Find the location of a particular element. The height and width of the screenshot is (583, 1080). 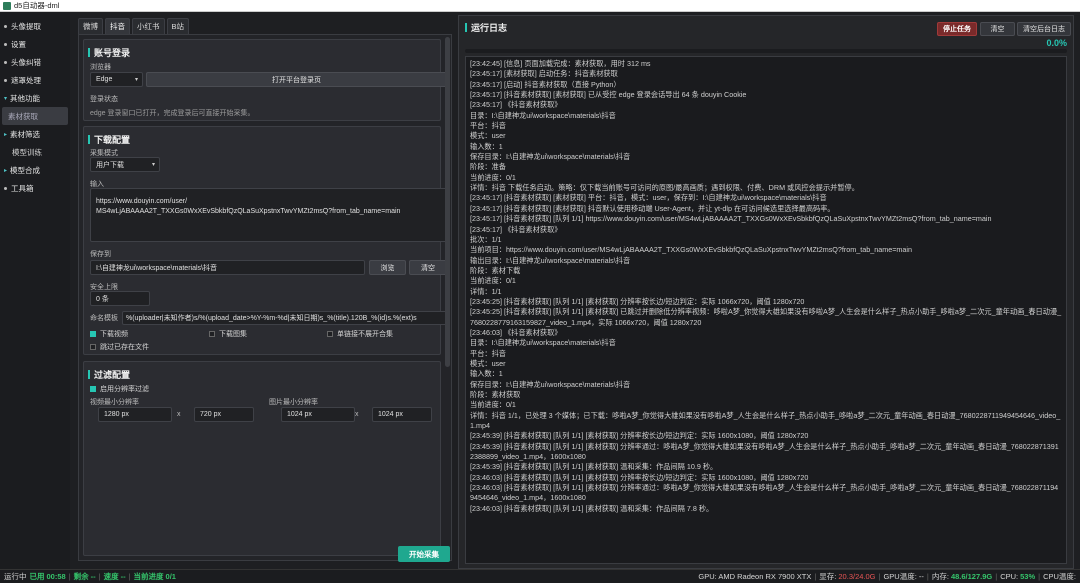

vram-label: 显存: is located at coordinates (828, 576).